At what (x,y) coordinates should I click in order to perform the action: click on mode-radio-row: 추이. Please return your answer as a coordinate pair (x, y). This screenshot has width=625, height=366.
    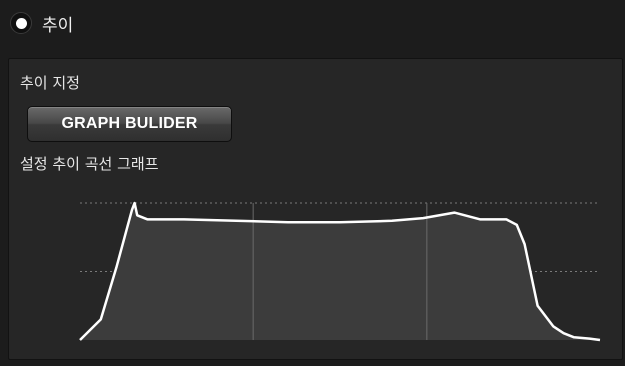
    Looking at the image, I should click on (41, 23).